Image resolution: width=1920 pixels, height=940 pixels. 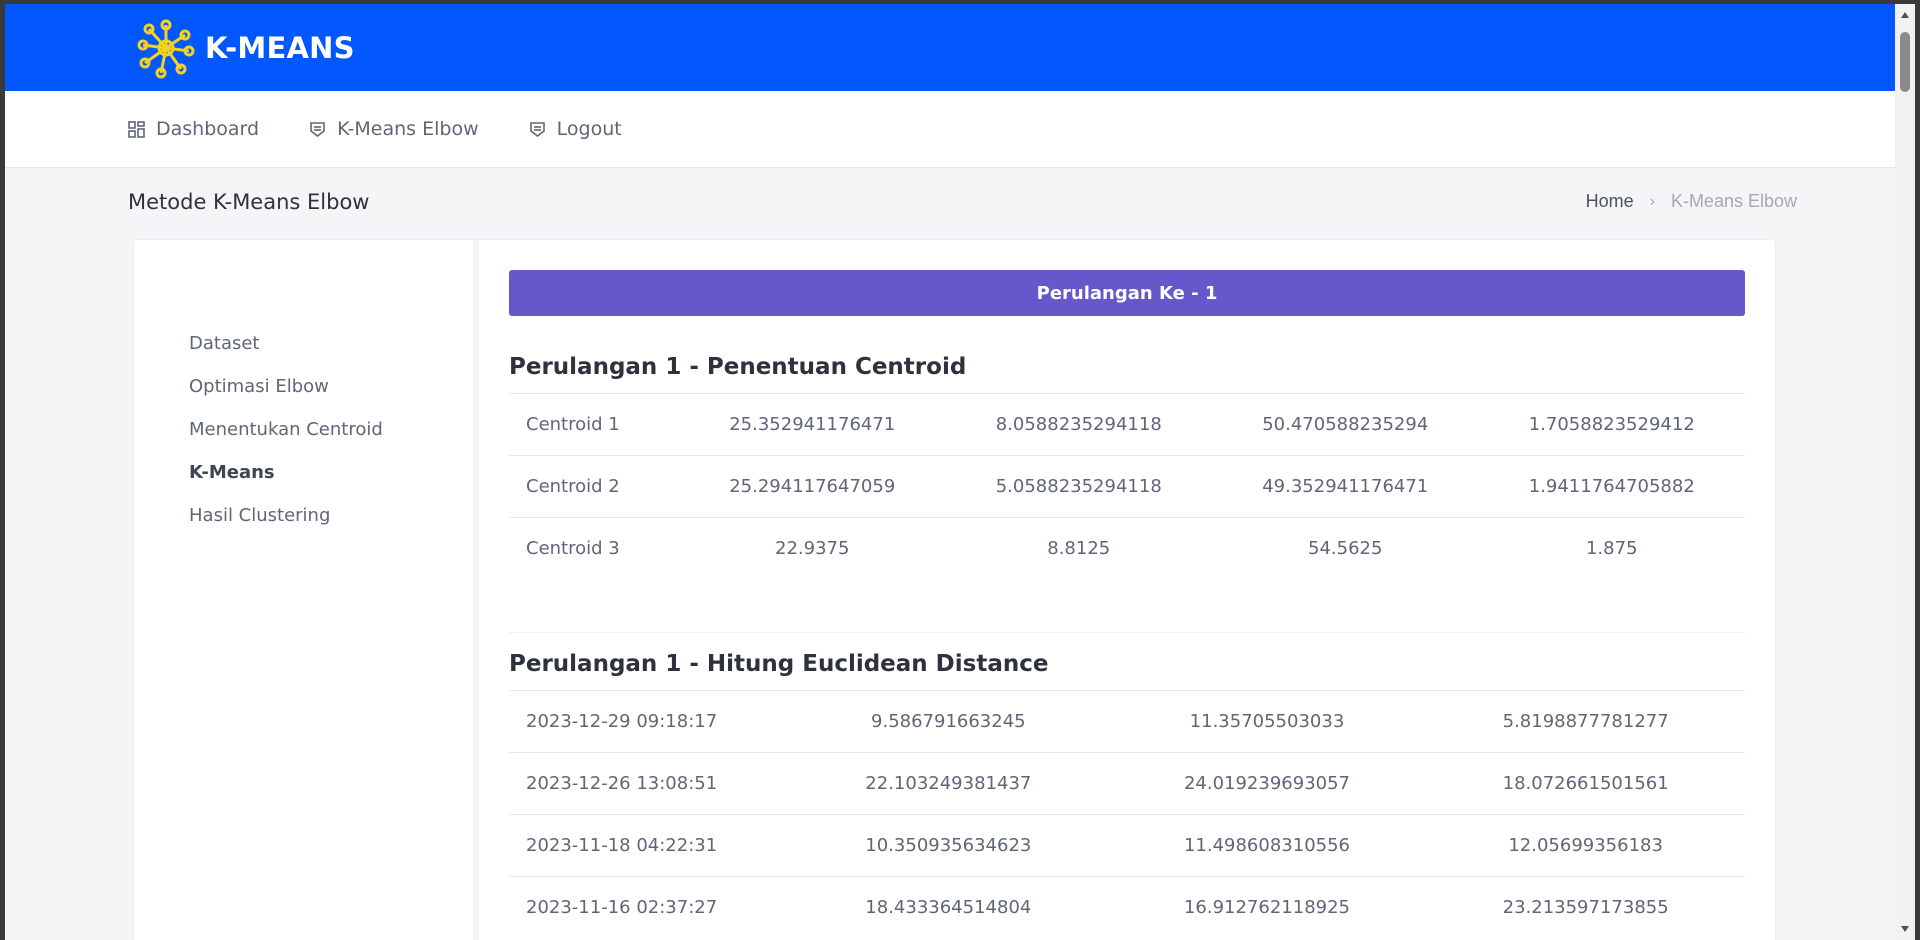 What do you see at coordinates (1905, 472) in the screenshot?
I see `page-scrollbar` at bounding box center [1905, 472].